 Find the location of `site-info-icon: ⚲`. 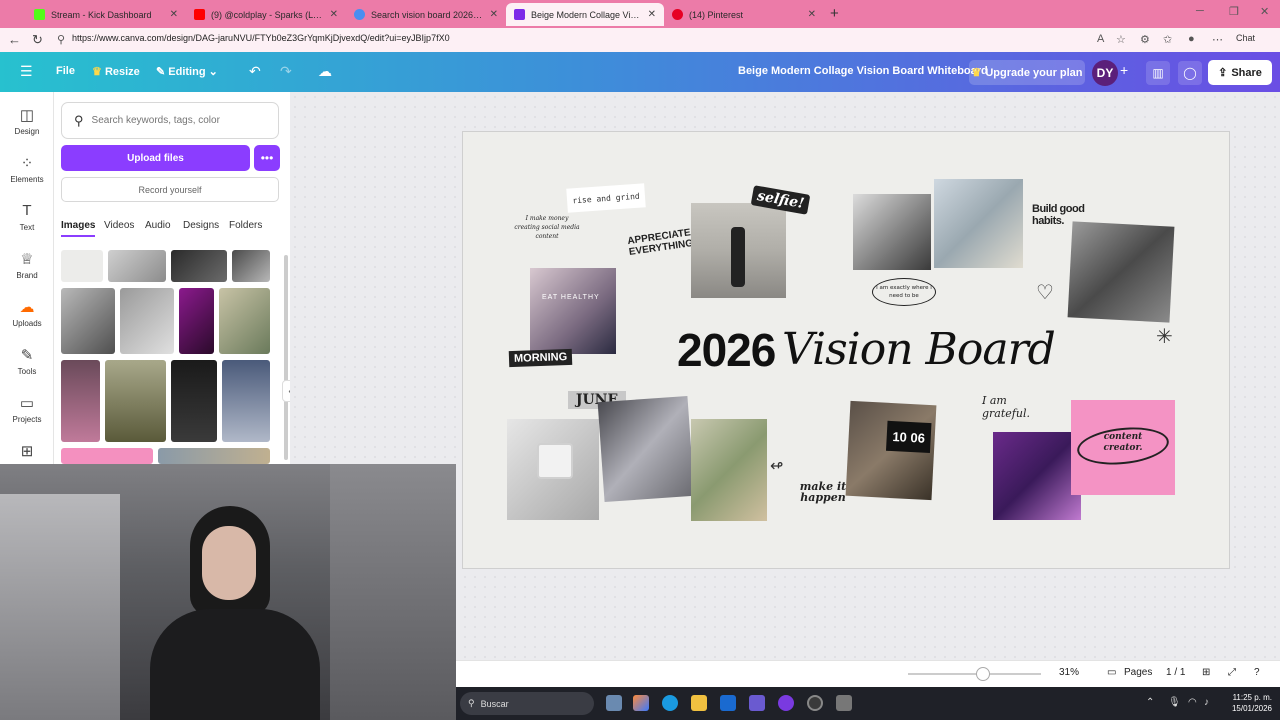

site-info-icon: ⚲ is located at coordinates (61, 39).